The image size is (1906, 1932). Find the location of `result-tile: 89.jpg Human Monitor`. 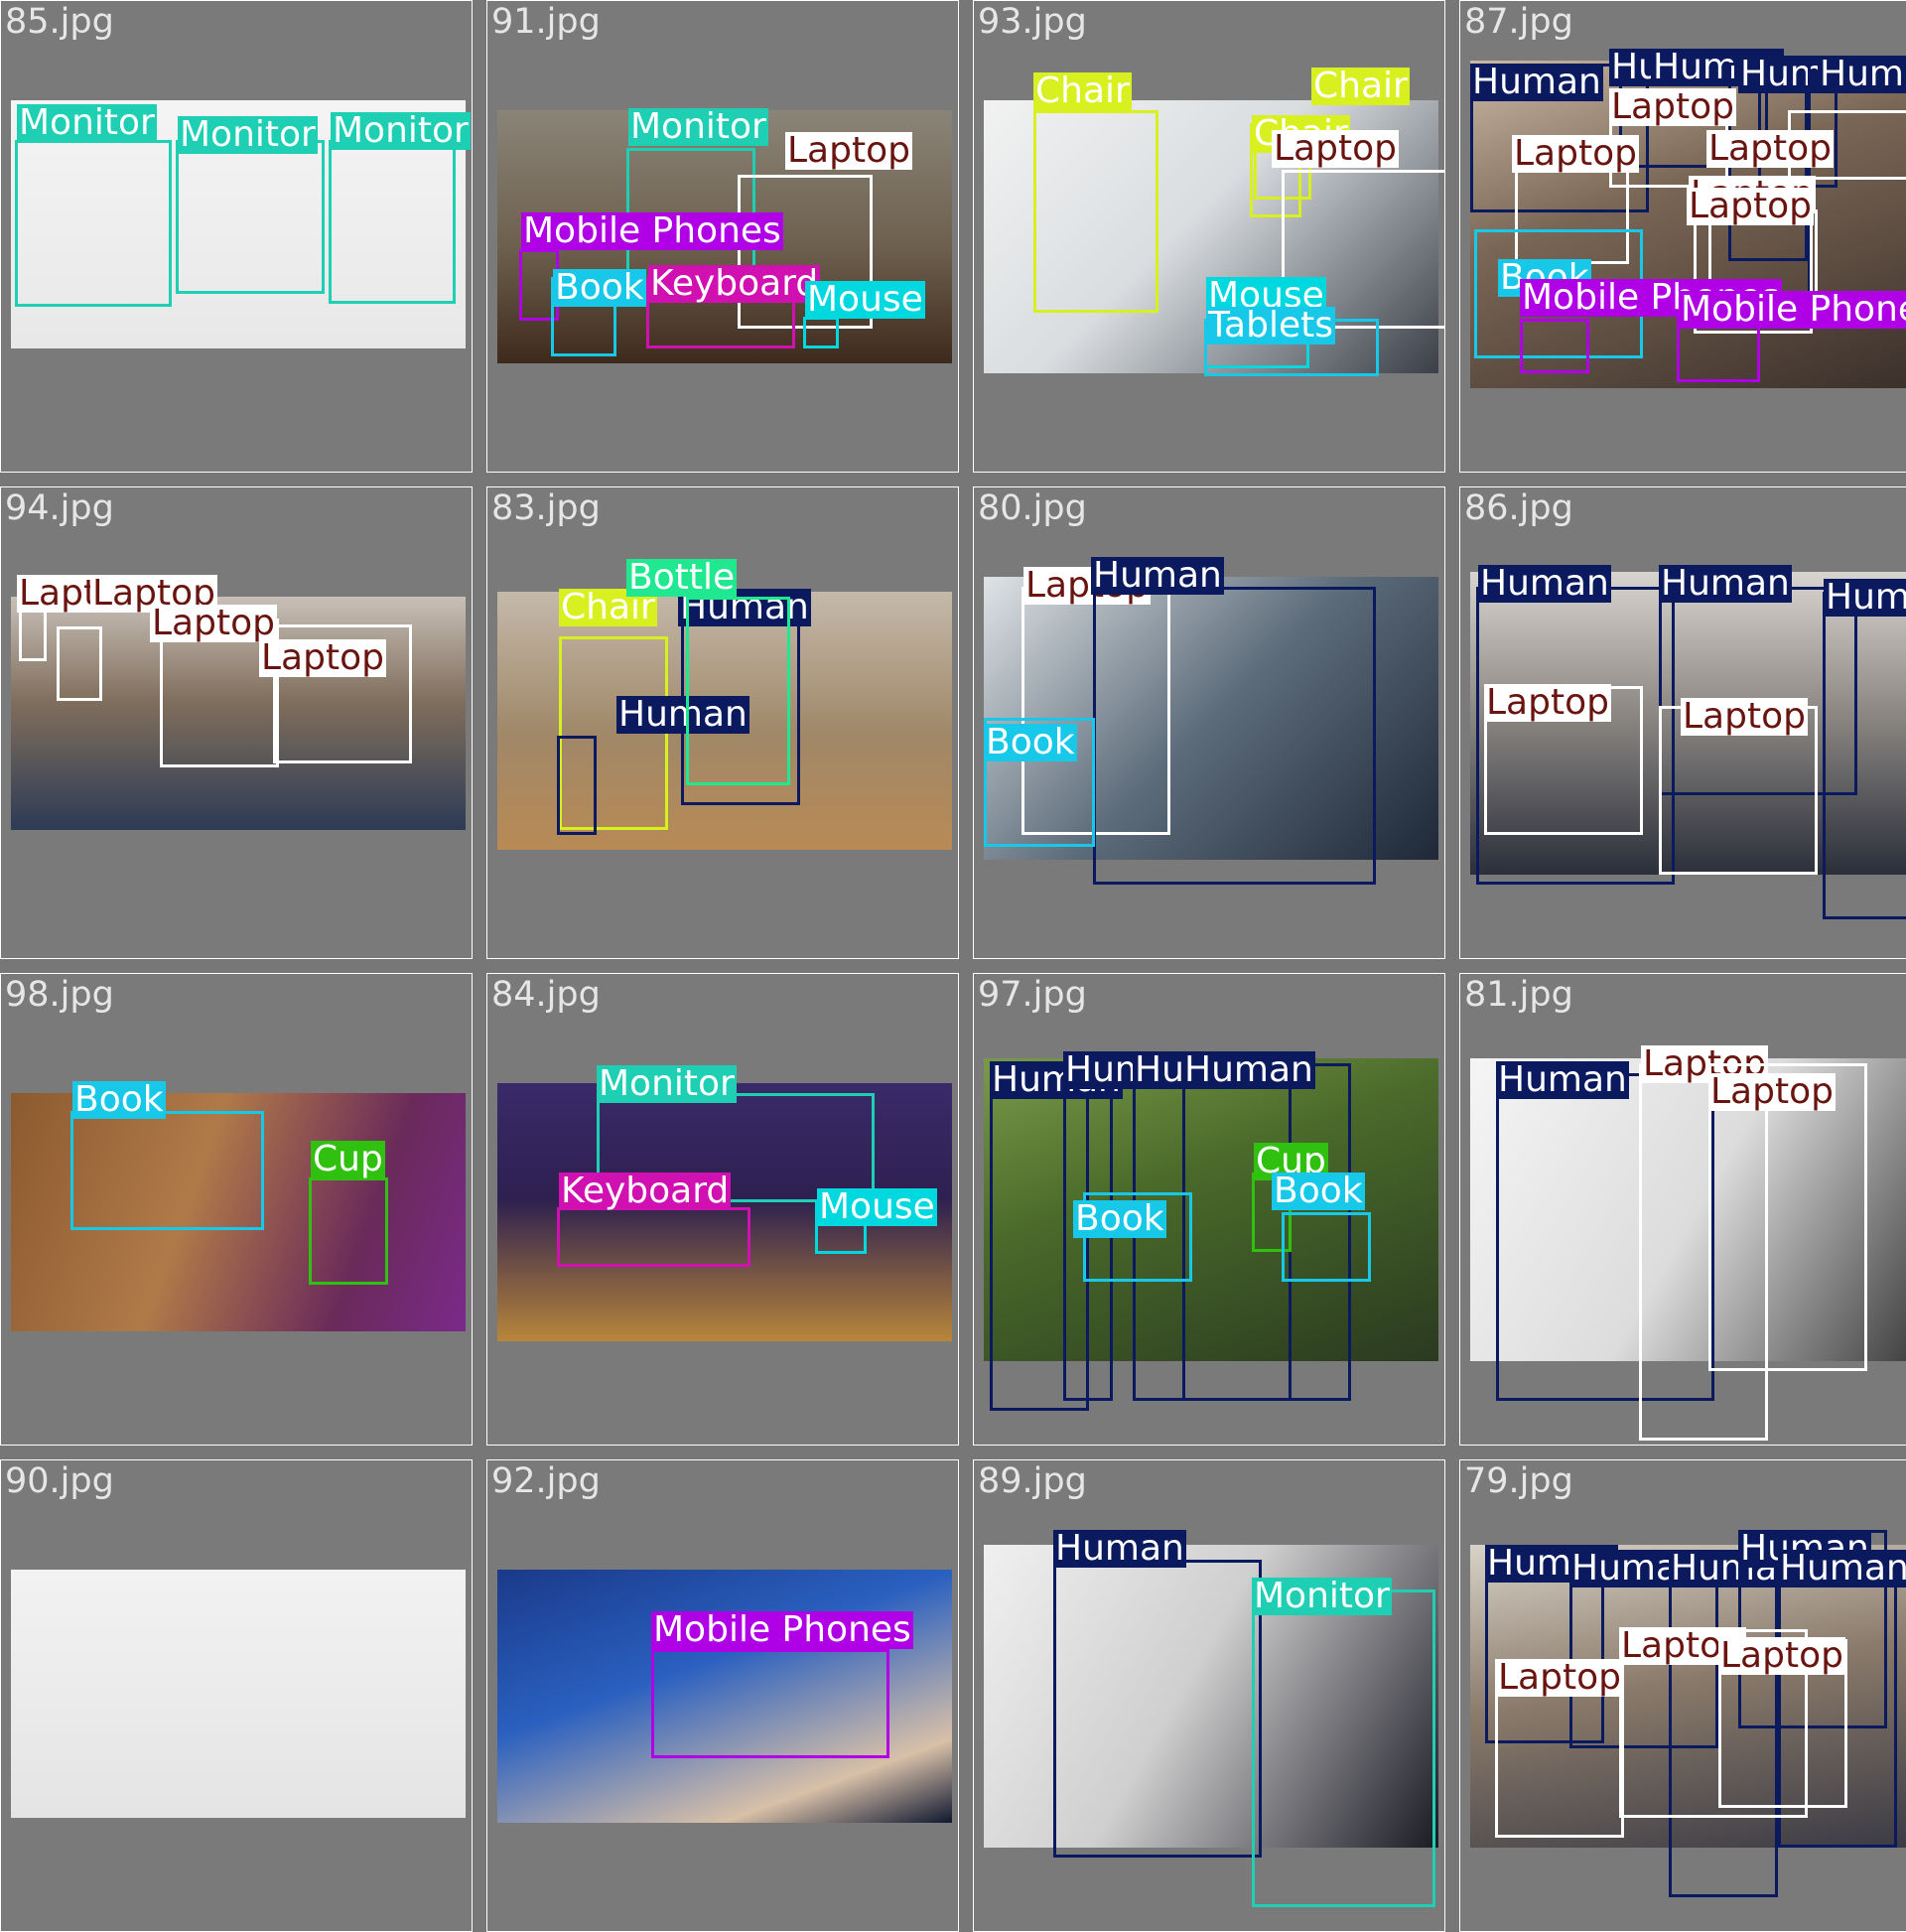

result-tile: 89.jpg Human Monitor is located at coordinates (1209, 1695).